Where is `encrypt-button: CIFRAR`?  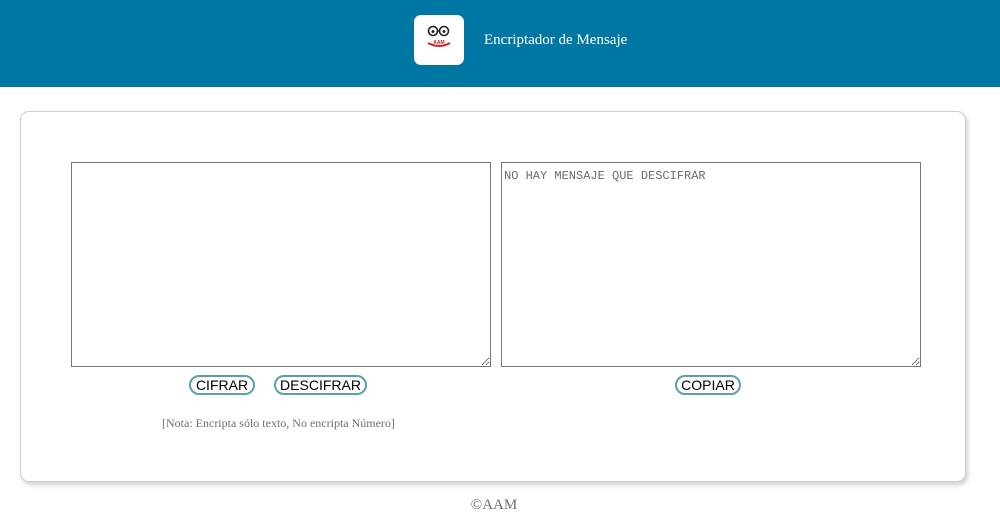
encrypt-button: CIFRAR is located at coordinates (222, 385).